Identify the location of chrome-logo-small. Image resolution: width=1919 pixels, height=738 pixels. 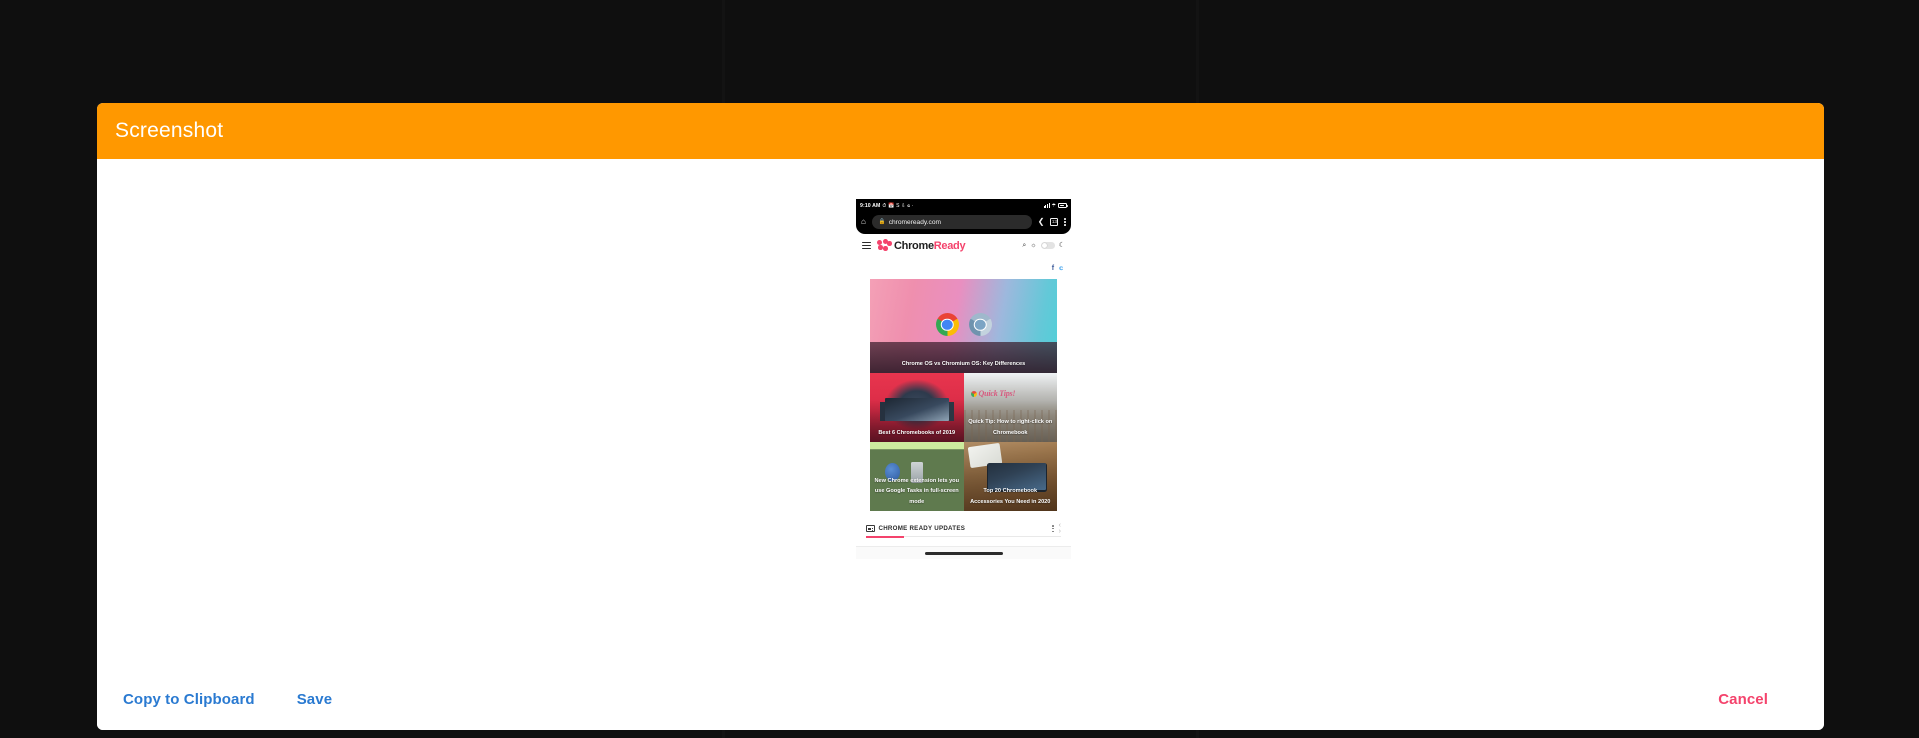
(973, 393).